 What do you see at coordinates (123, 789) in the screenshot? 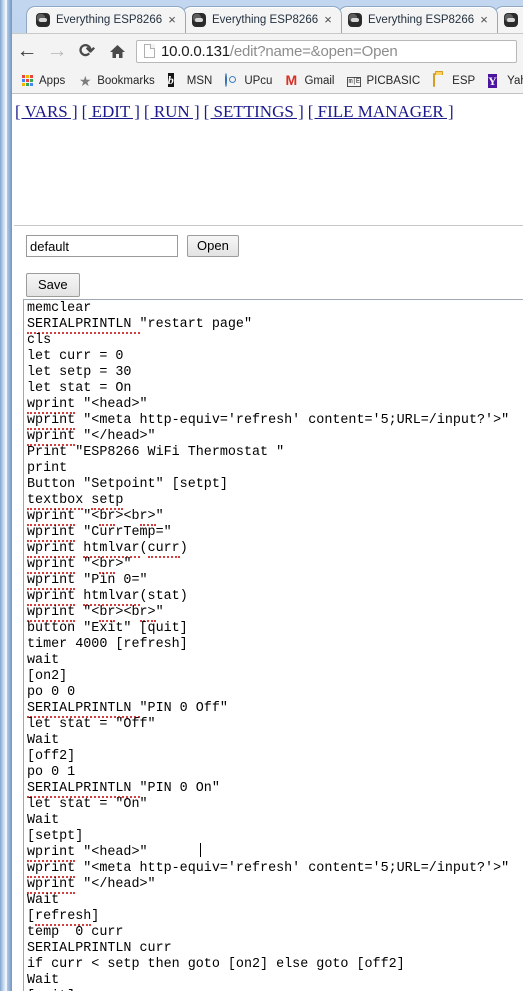
I see `code-line: SERIALPRINTLN "PIN 0 On"` at bounding box center [123, 789].